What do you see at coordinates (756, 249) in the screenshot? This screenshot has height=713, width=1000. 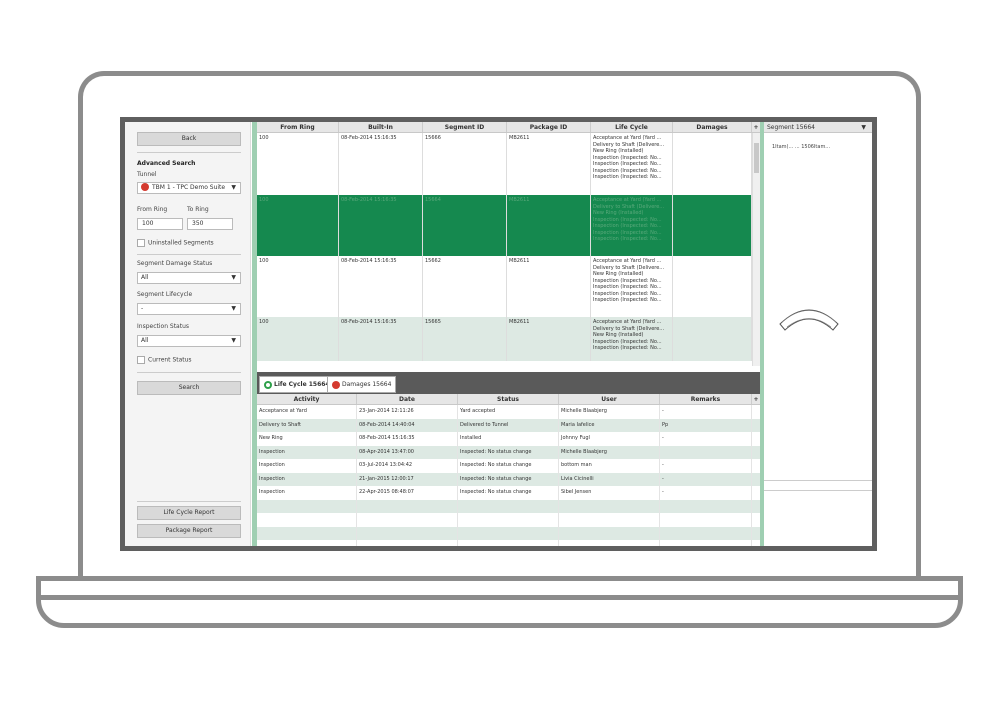 I see `grid-scrollbar` at bounding box center [756, 249].